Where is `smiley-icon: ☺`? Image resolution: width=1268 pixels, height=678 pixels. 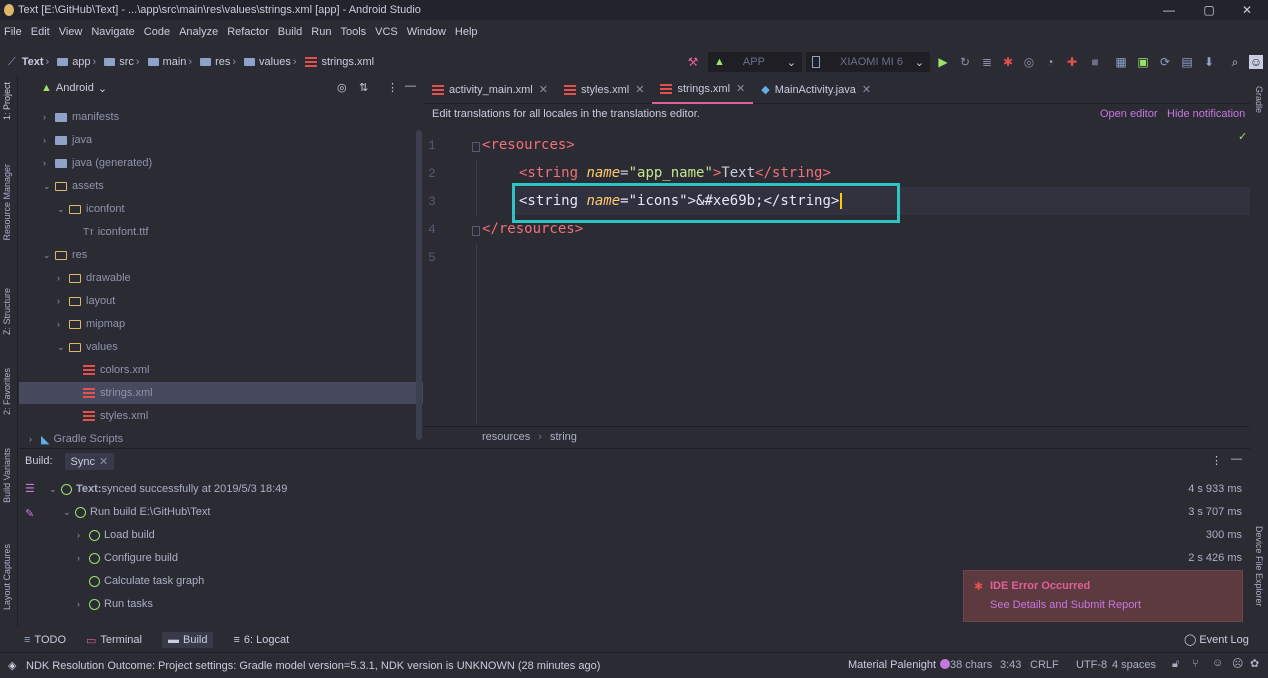
smiley-icon: ☺ is located at coordinates (1217, 663).